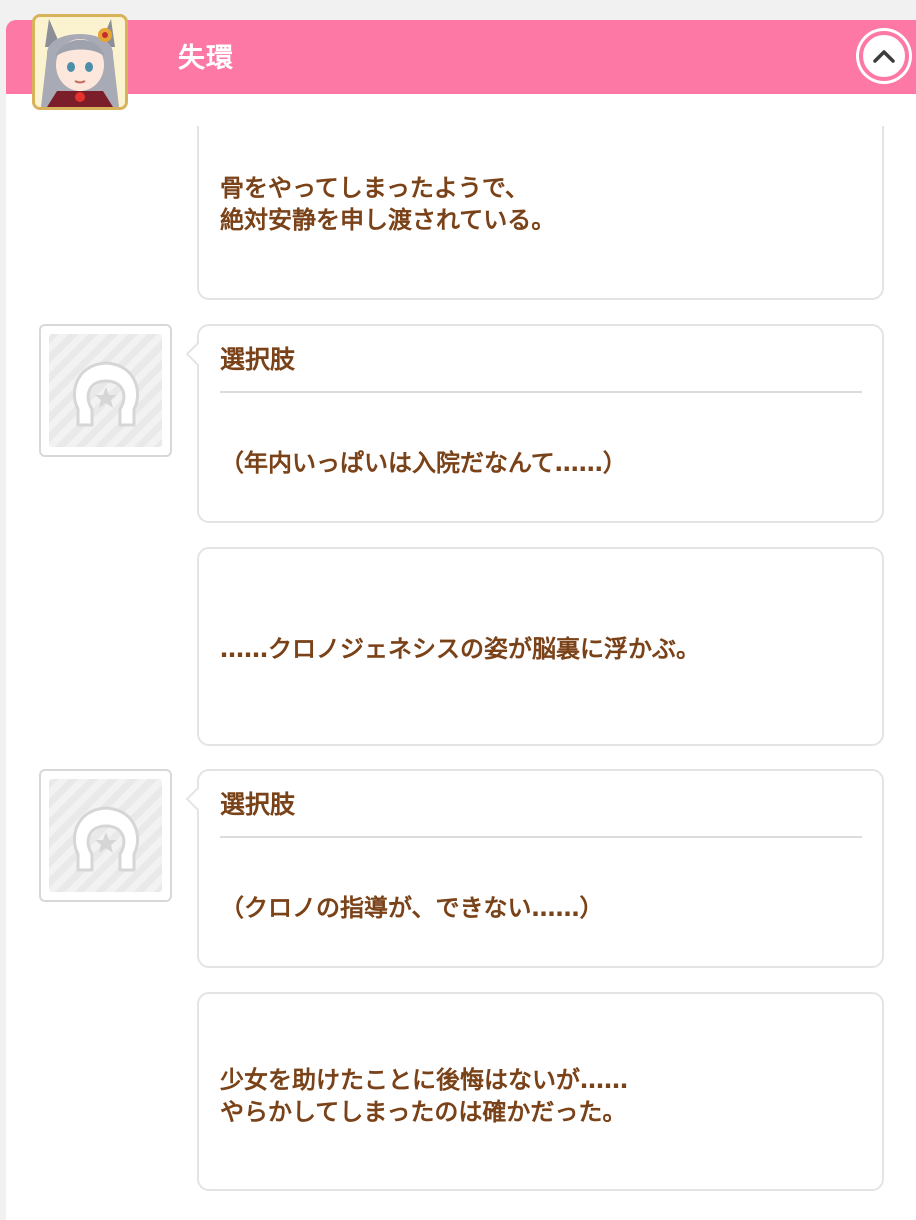 The image size is (916, 1220). I want to click on text-line: やらかしてしまったのは確かだった。, so click(423, 1112).